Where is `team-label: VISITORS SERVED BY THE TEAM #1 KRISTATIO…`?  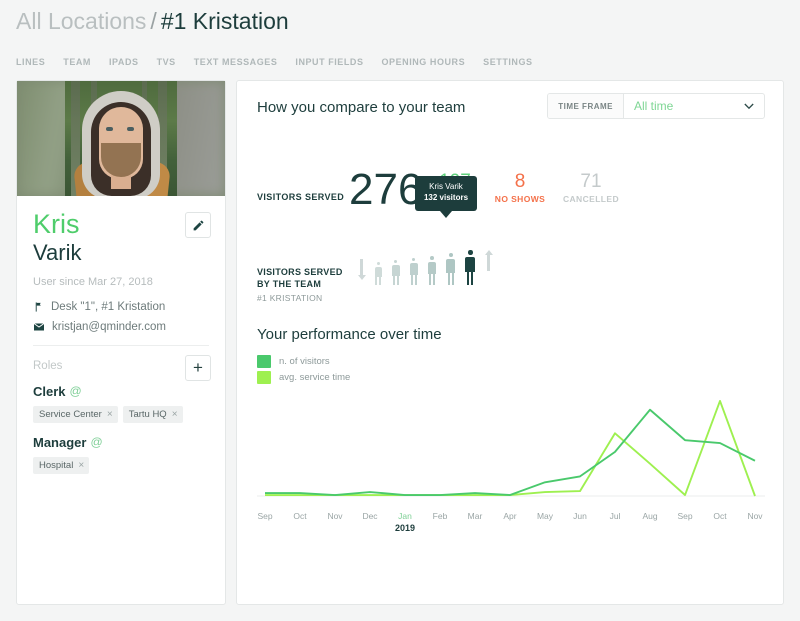
team-label: VISITORS SERVED BY THE TEAM #1 KRISTATIO… is located at coordinates (300, 284).